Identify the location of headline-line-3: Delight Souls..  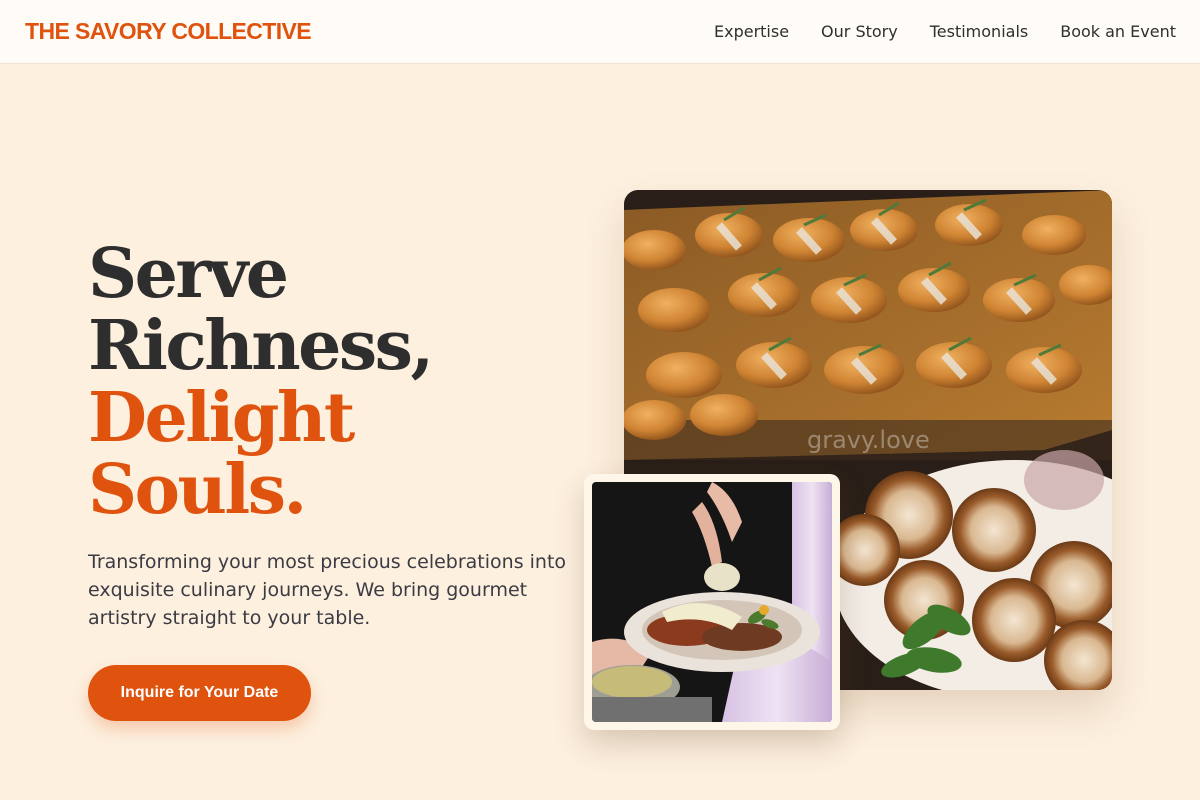
(221, 454).